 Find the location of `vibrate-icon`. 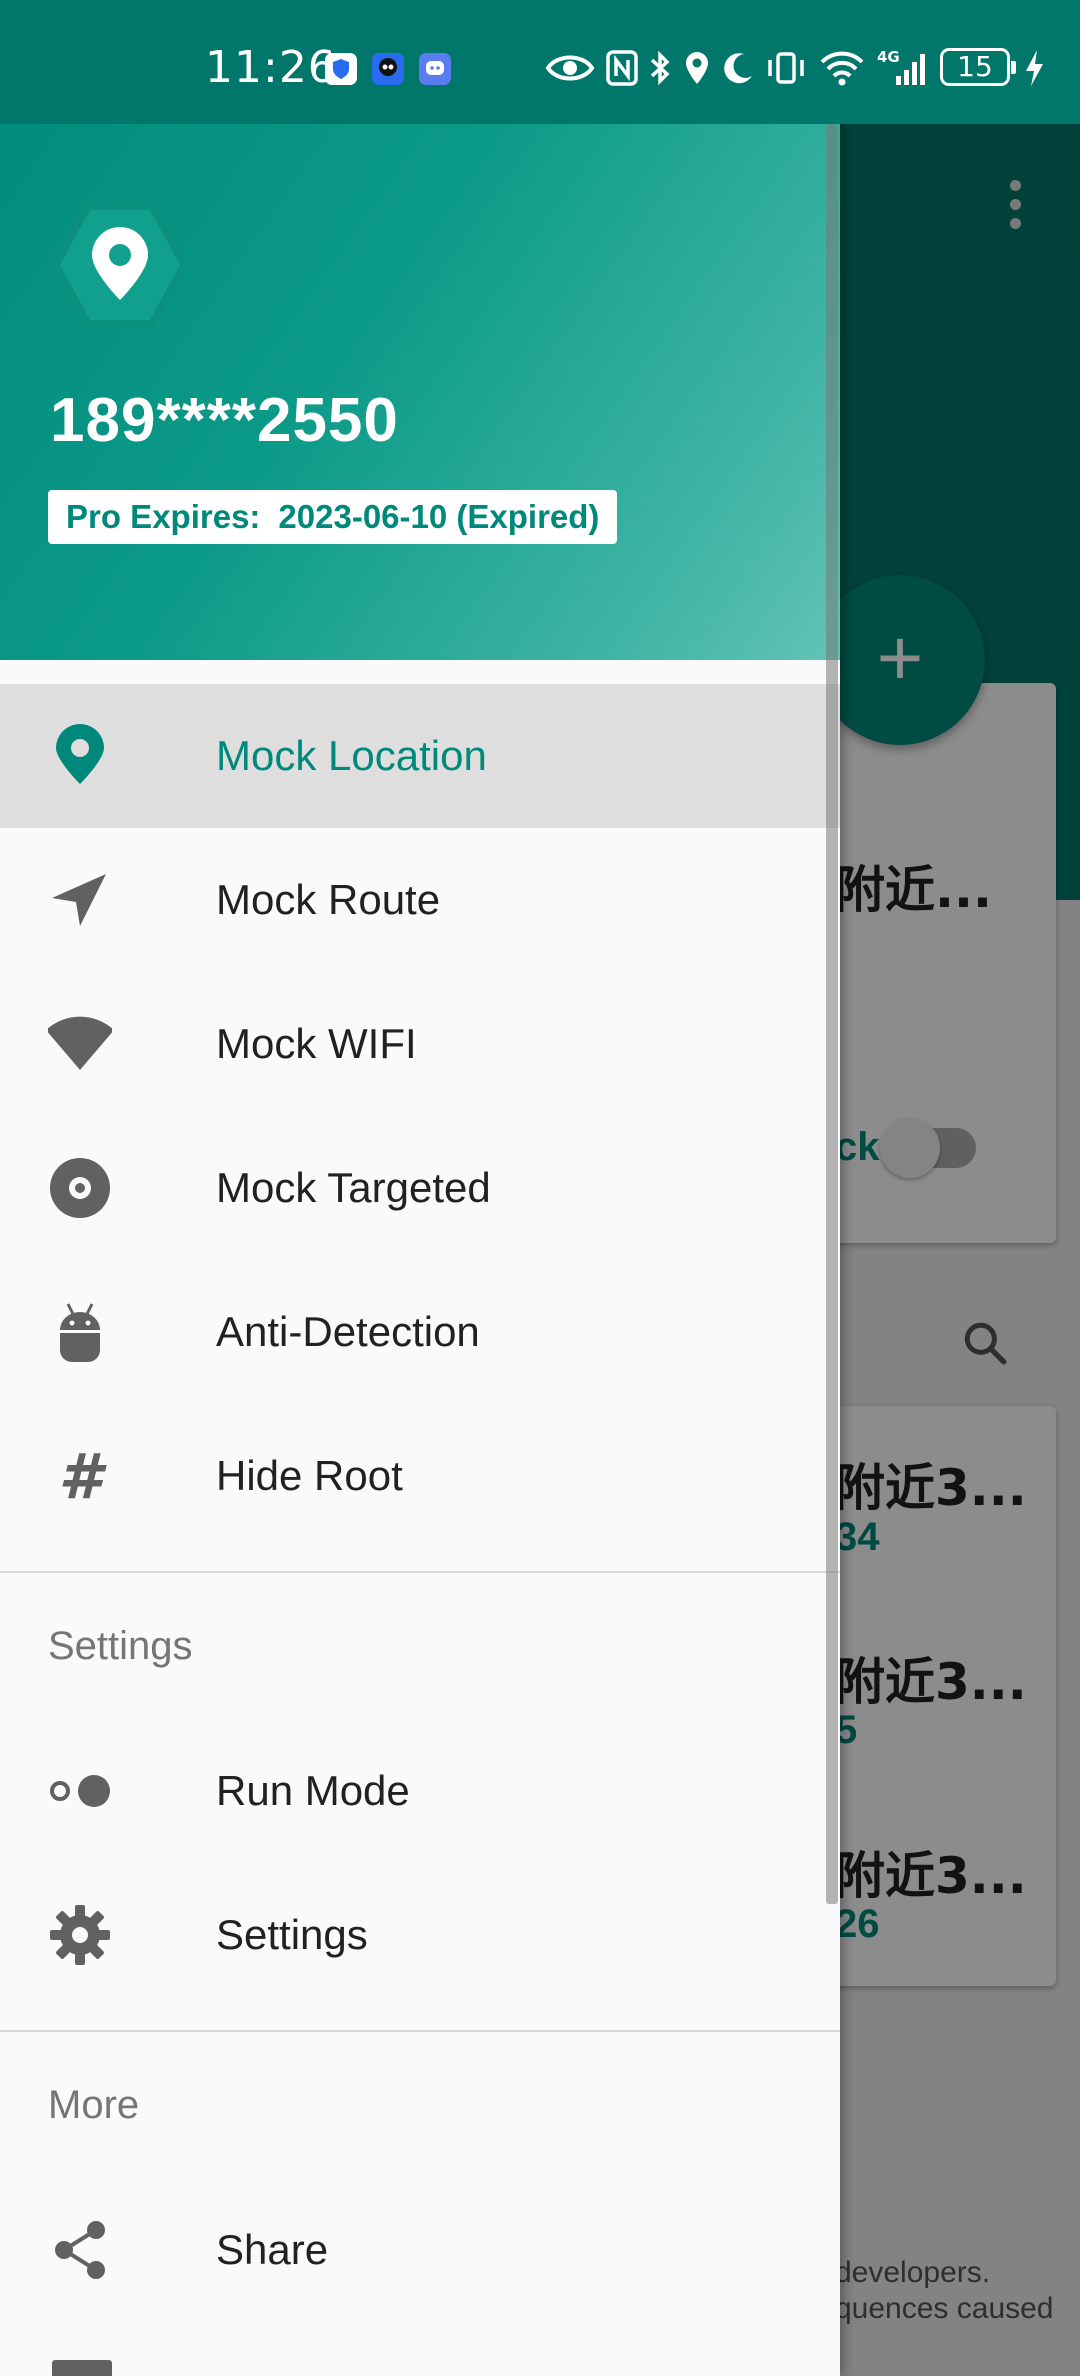

vibrate-icon is located at coordinates (786, 68).